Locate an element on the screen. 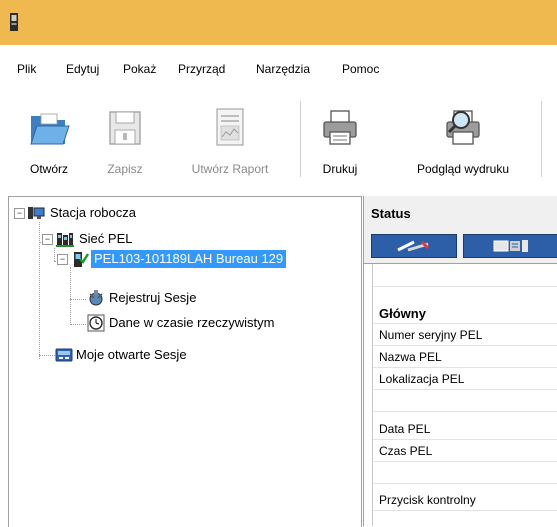  status-row-control-button: Przycisk kontrolny is located at coordinates (465, 499).